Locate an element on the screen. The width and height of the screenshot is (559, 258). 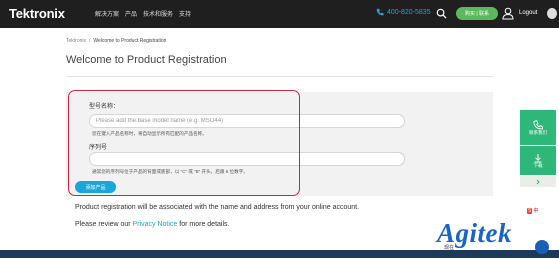
phone-contact: 400-820-5835 is located at coordinates (403, 12).